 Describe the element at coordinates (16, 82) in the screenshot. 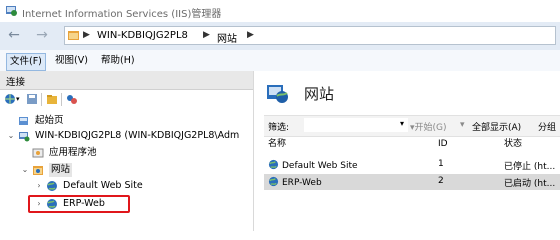

I see `connections-title: 连接` at that location.